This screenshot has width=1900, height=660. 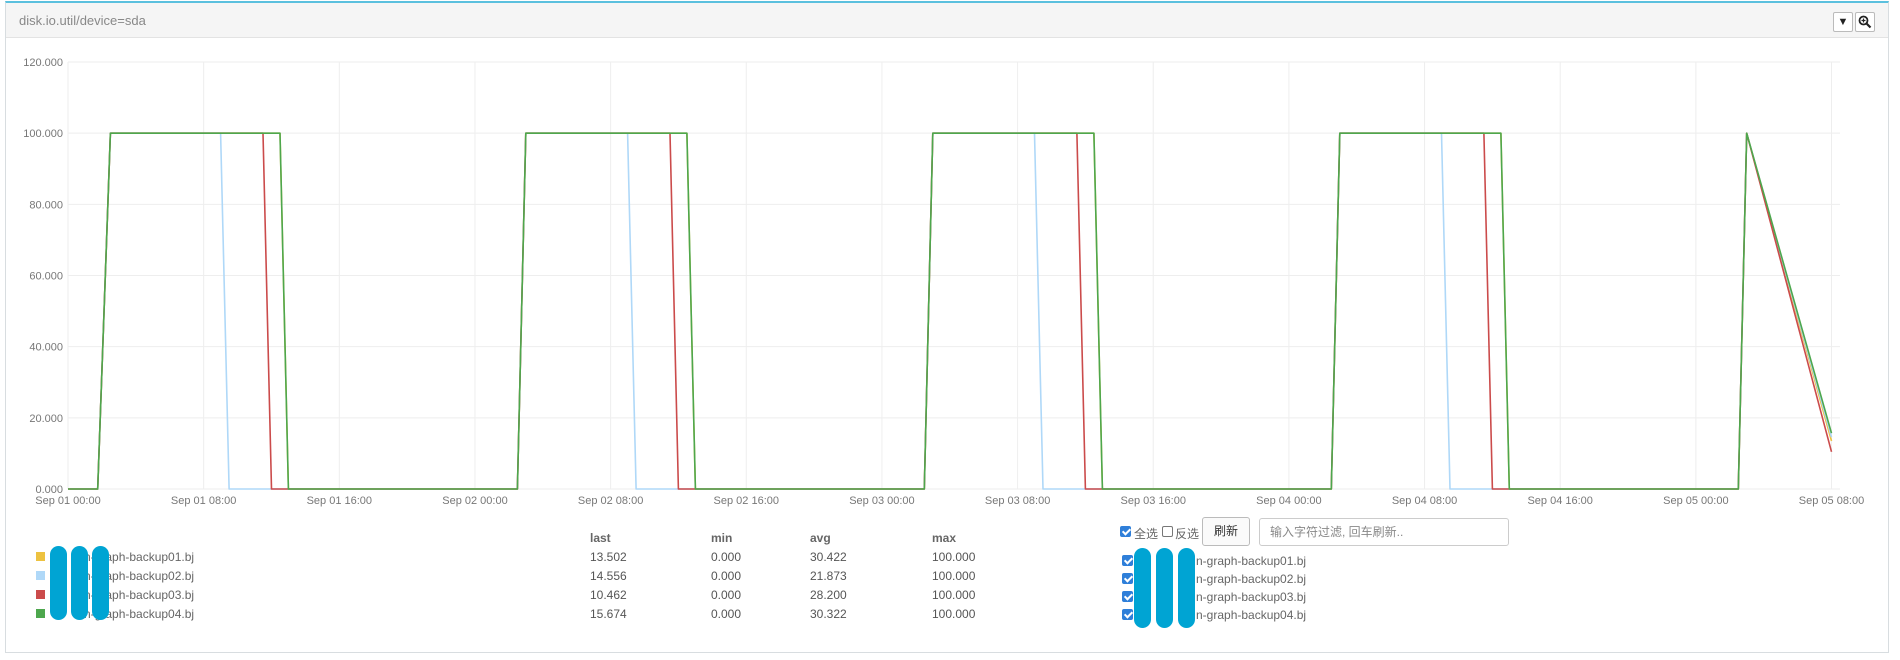 What do you see at coordinates (608, 576) in the screenshot?
I see `legend-last: 14.556` at bounding box center [608, 576].